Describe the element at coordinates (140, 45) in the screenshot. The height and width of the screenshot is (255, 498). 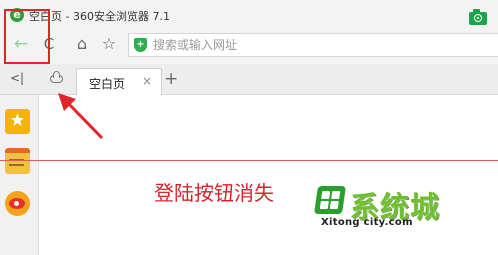
I see `security-shield-icon: +` at that location.